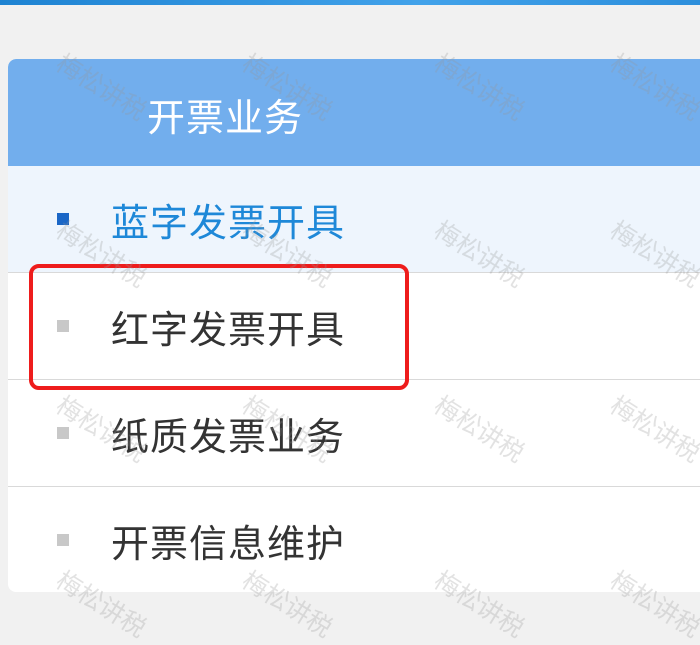 Image resolution: width=700 pixels, height=645 pixels. What do you see at coordinates (228, 543) in the screenshot?
I see `menu-item-label: 开票信息维护` at bounding box center [228, 543].